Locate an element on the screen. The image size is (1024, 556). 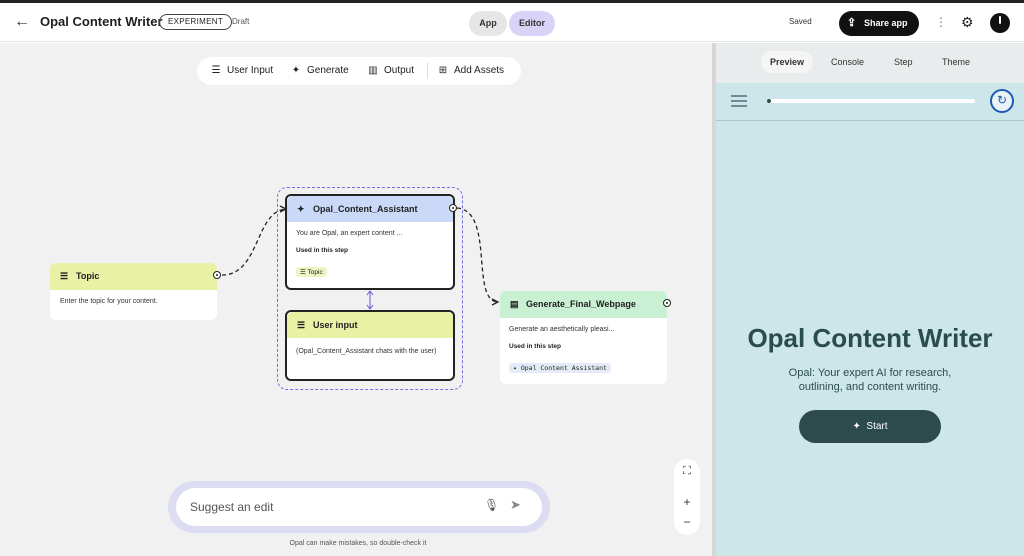
user-input-button: ☰ User Input is located at coordinates (242, 71).